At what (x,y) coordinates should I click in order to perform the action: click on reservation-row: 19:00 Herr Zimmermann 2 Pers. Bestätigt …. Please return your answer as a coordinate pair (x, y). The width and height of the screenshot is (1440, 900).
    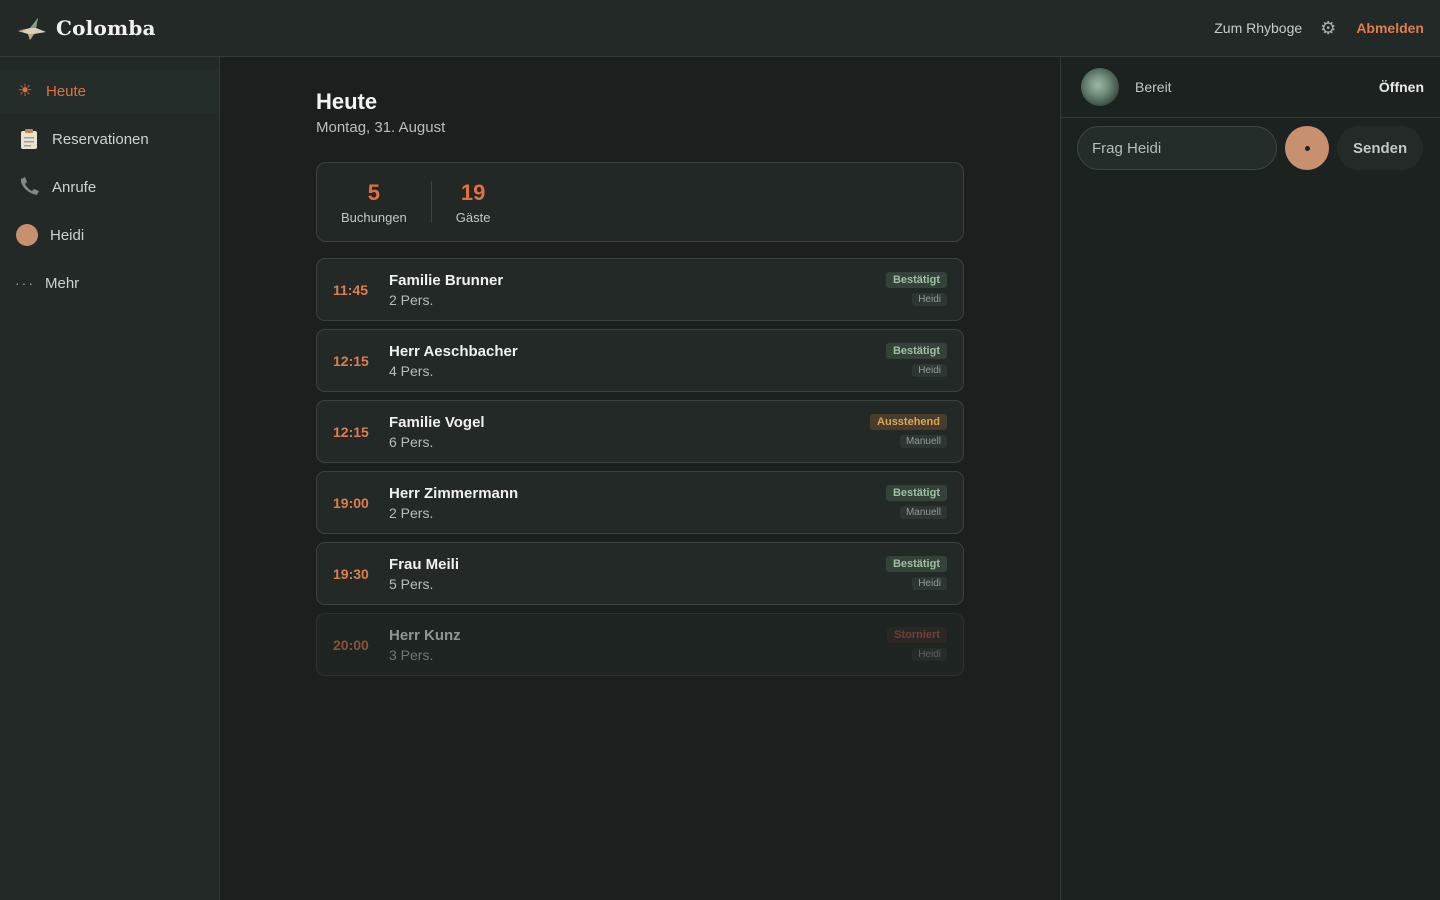
    Looking at the image, I should click on (640, 502).